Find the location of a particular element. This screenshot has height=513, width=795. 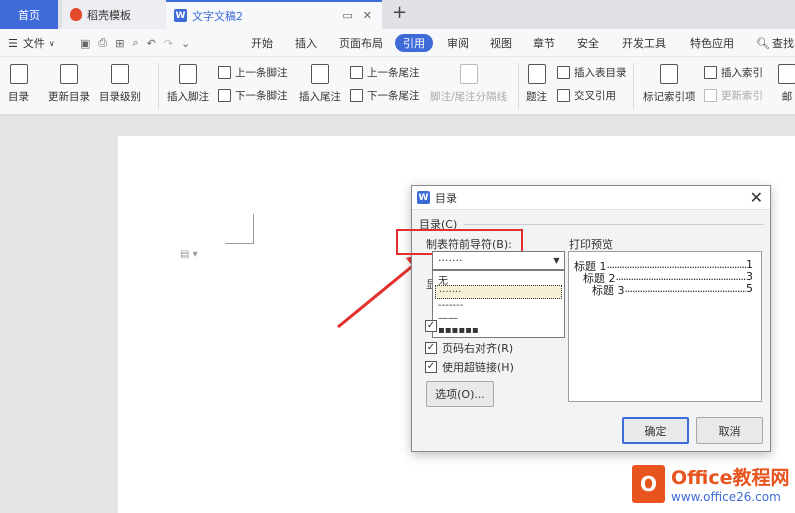

leader-select-value: ······· is located at coordinates (450, 260).